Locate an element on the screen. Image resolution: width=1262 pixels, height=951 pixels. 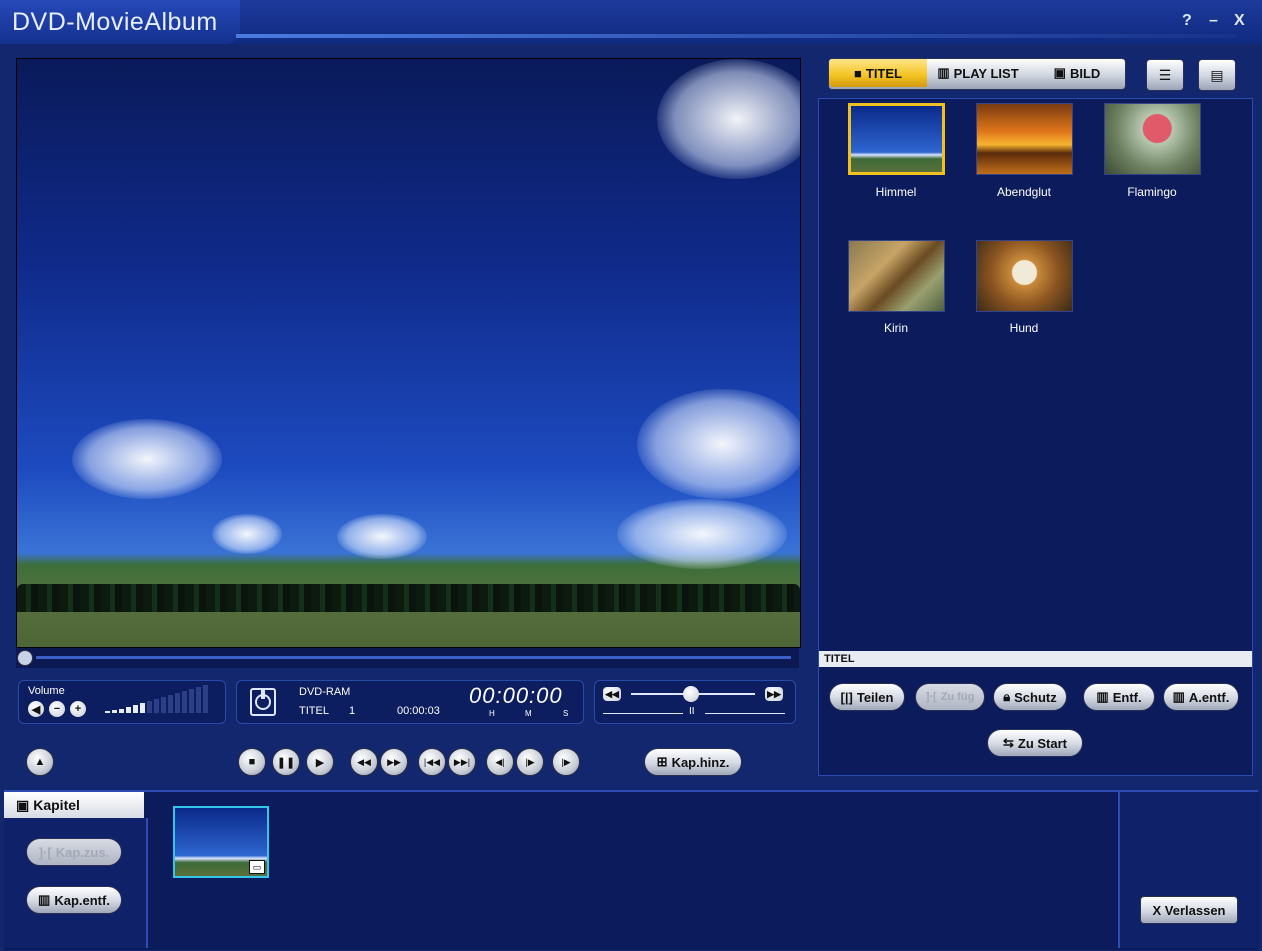
tab-bild: ▣ BILD is located at coordinates (1077, 73).